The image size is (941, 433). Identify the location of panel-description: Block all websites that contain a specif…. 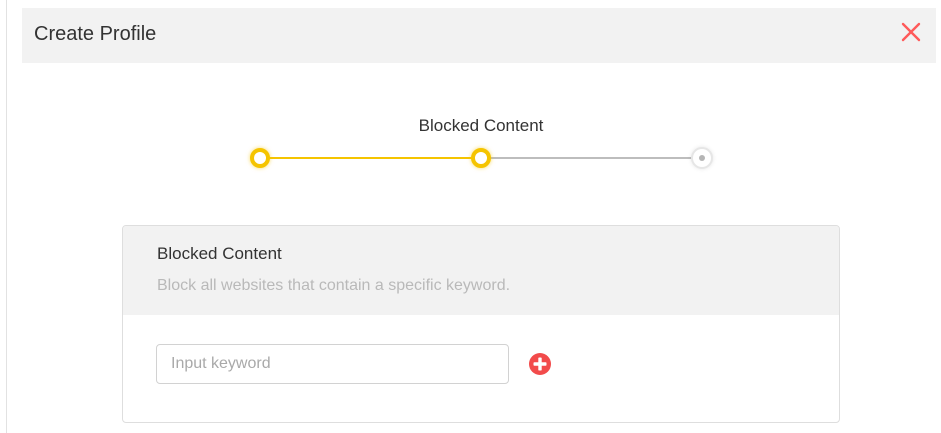
(334, 285).